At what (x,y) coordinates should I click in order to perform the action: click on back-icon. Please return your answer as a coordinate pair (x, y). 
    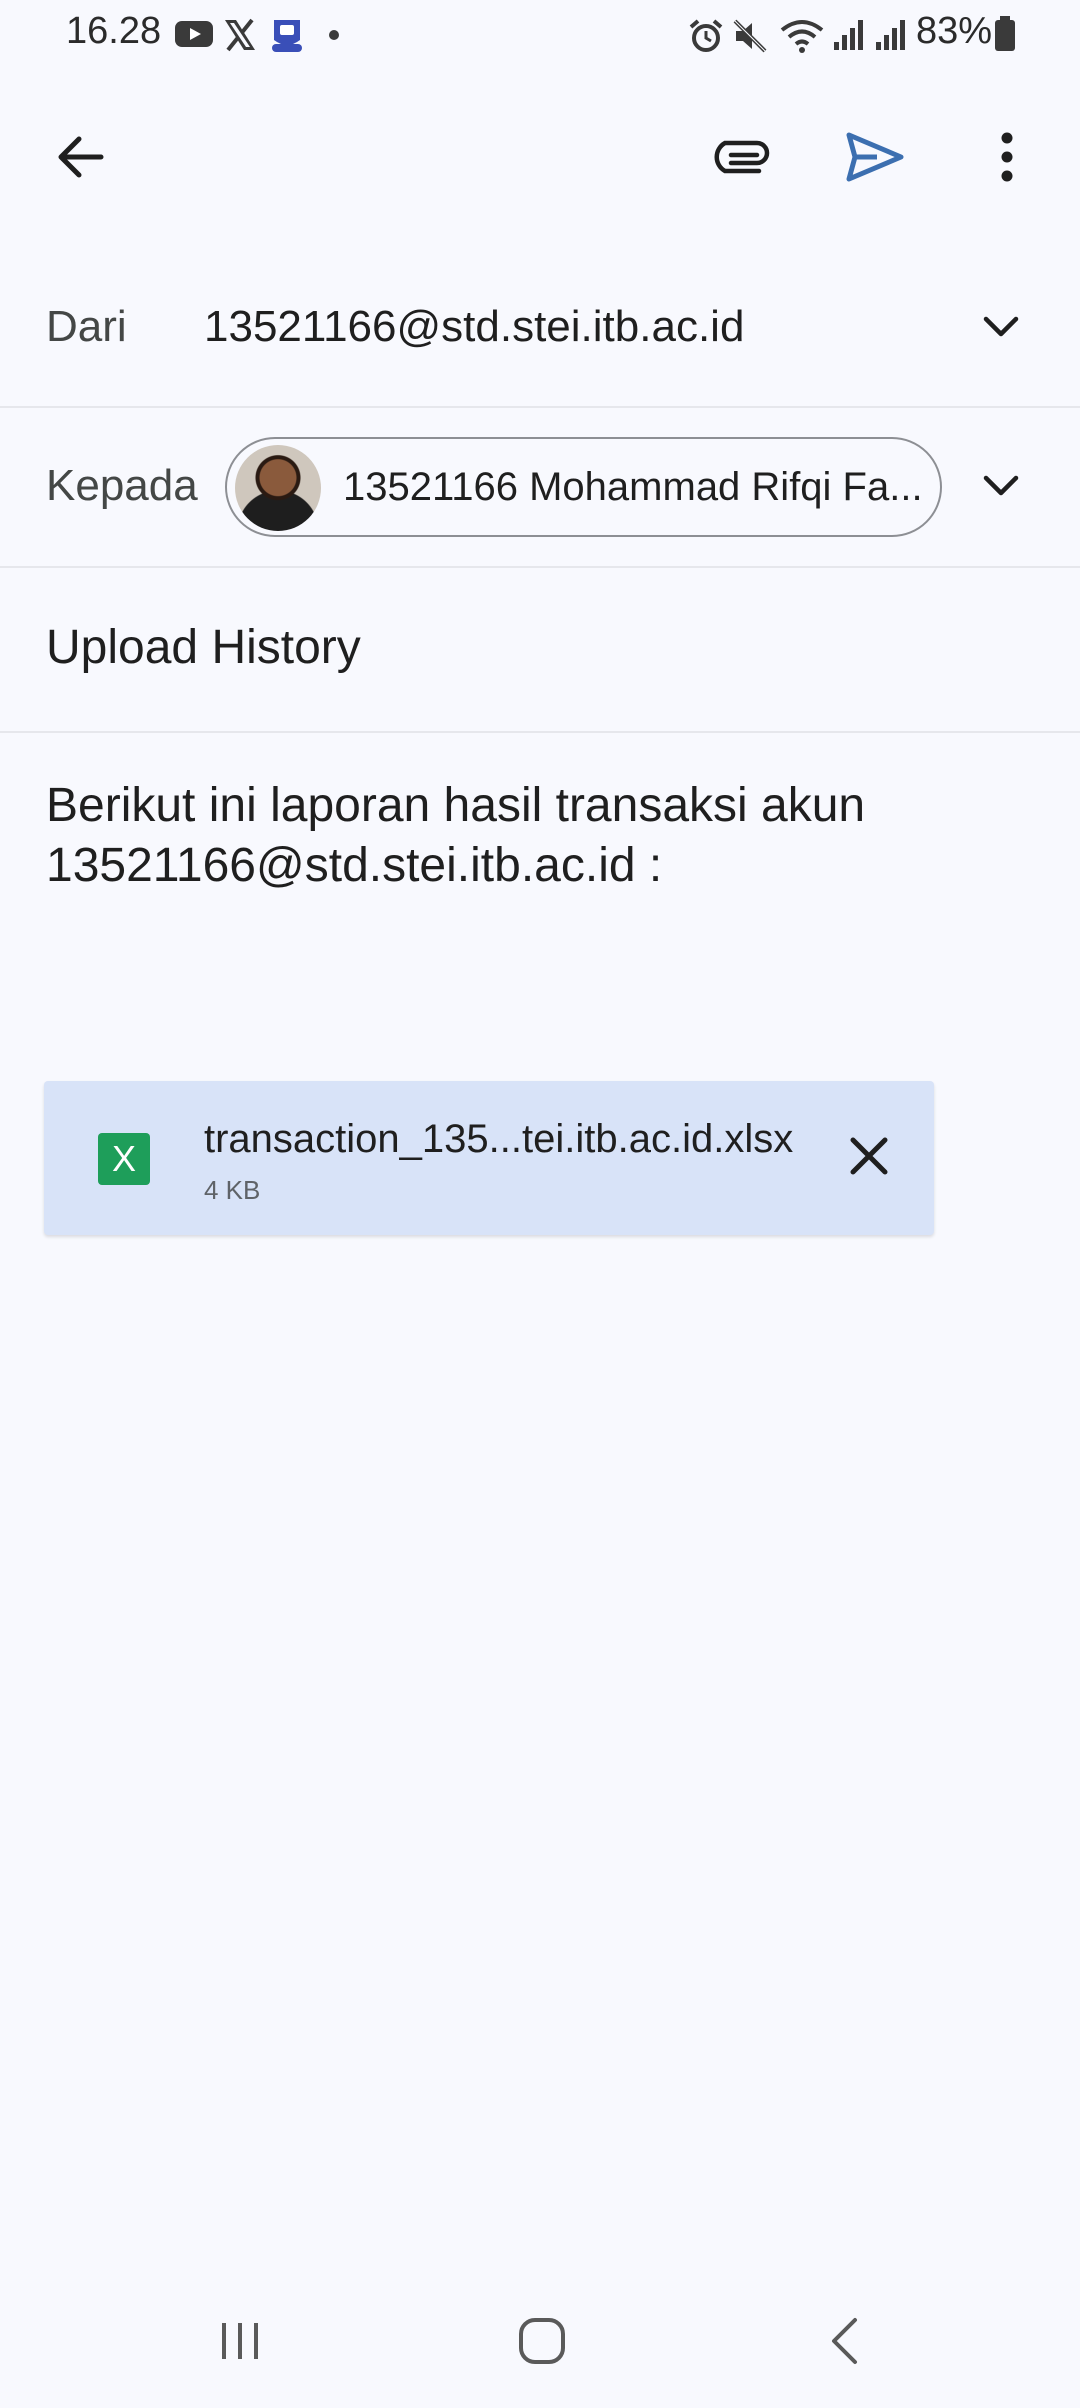
    Looking at the image, I should click on (844, 2343).